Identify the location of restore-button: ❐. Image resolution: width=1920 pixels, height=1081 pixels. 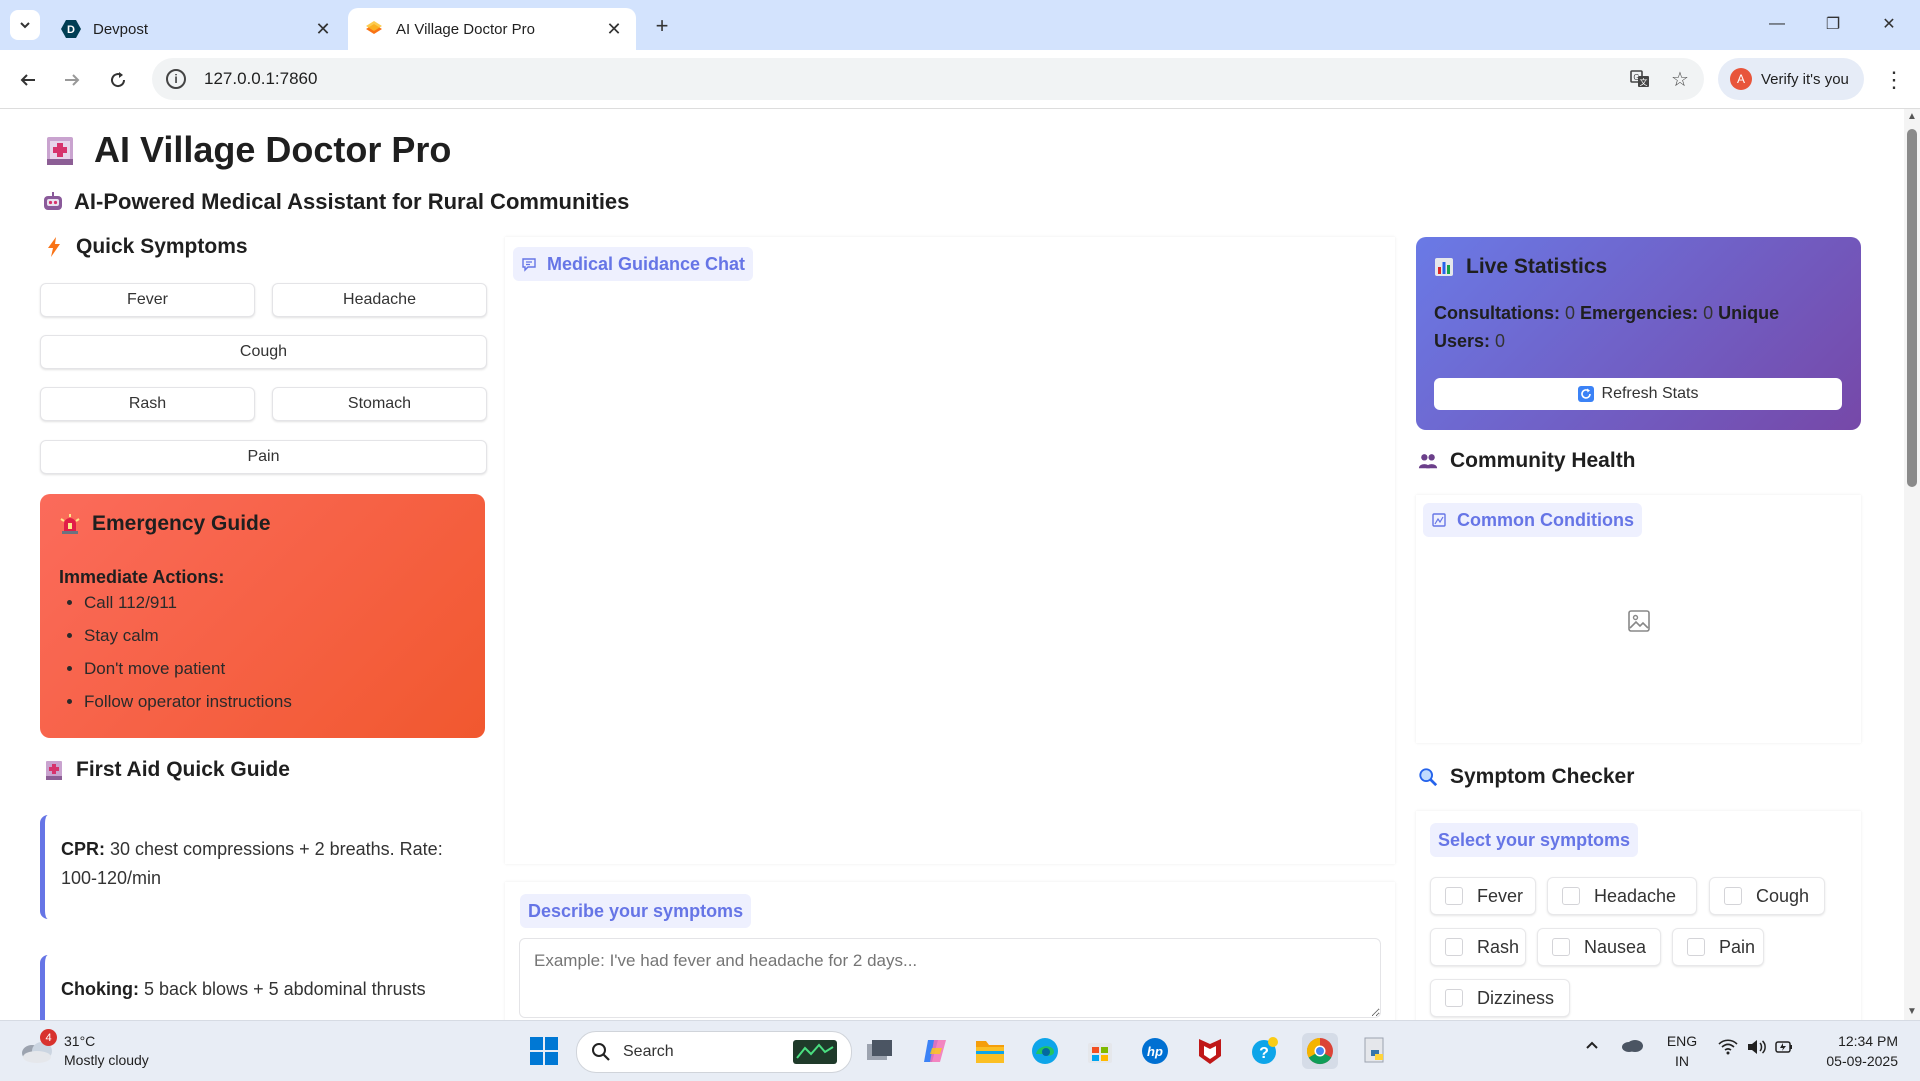
(1833, 24).